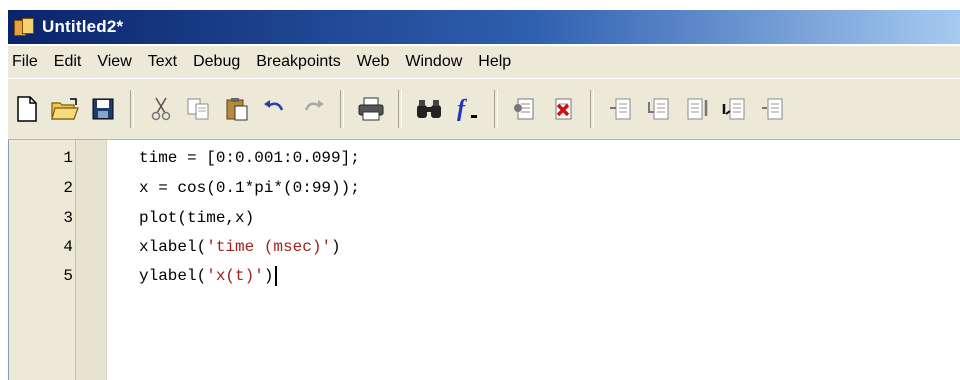 This screenshot has height=380, width=960. What do you see at coordinates (68, 158) in the screenshot?
I see `line-number: 1` at bounding box center [68, 158].